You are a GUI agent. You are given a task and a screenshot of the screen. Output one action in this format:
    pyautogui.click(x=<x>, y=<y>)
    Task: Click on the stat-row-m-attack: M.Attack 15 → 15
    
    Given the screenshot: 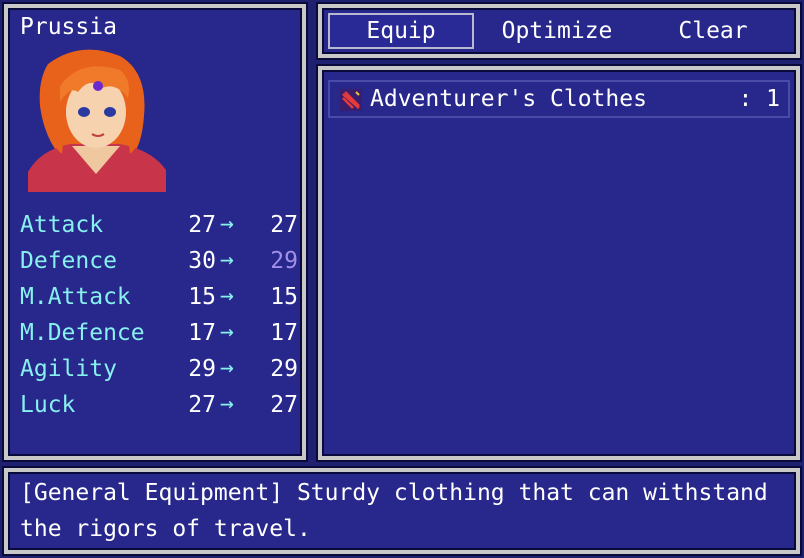 What is the action you would take?
    pyautogui.click(x=159, y=300)
    